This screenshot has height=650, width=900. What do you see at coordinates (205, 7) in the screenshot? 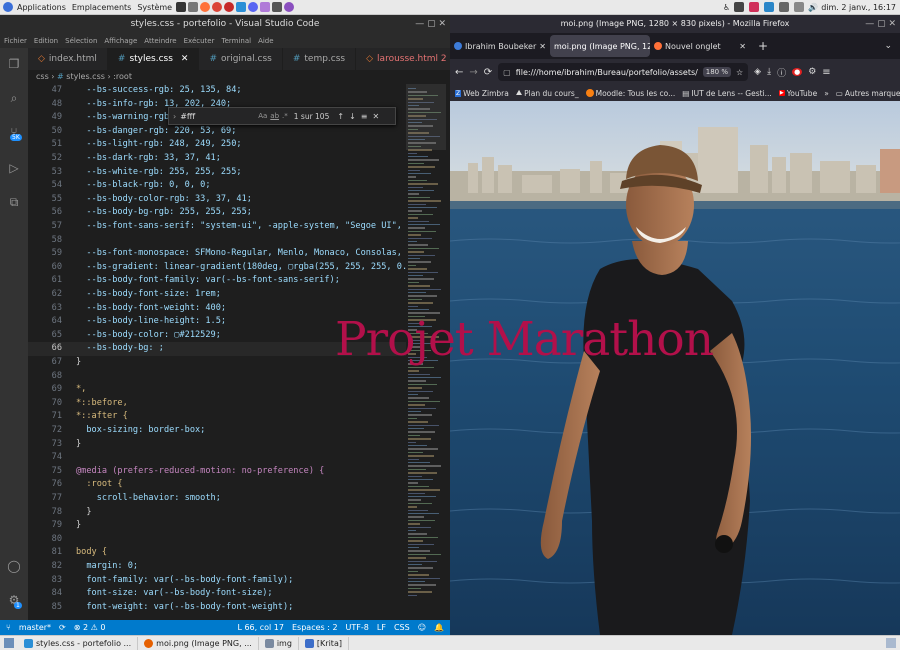
I see `firefox-launcher-icon` at bounding box center [205, 7].